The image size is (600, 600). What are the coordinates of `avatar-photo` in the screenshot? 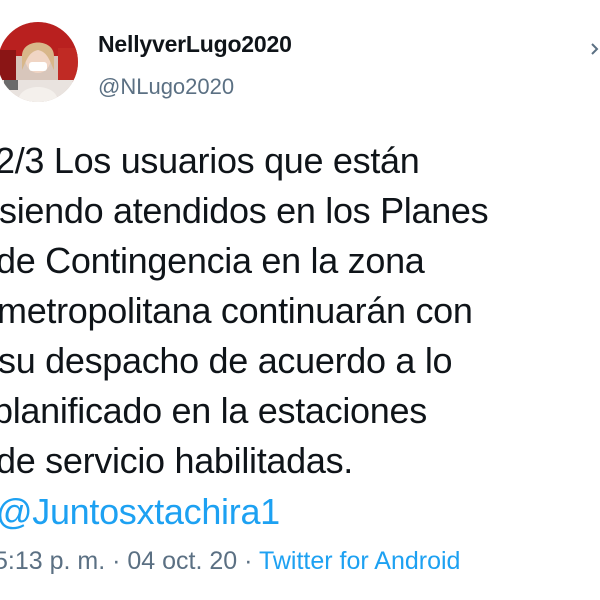 It's located at (39, 62).